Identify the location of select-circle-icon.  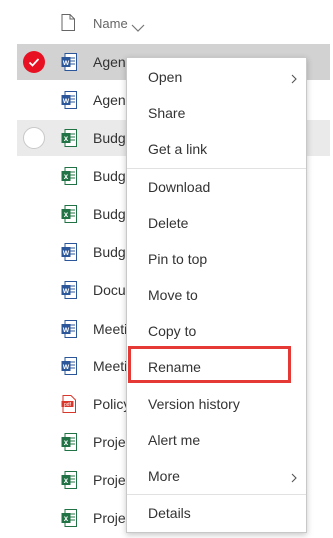
(34, 138).